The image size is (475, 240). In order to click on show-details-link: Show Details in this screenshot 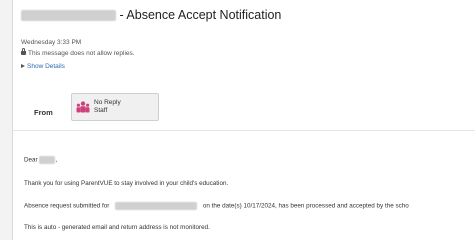, I will do `click(43, 66)`.